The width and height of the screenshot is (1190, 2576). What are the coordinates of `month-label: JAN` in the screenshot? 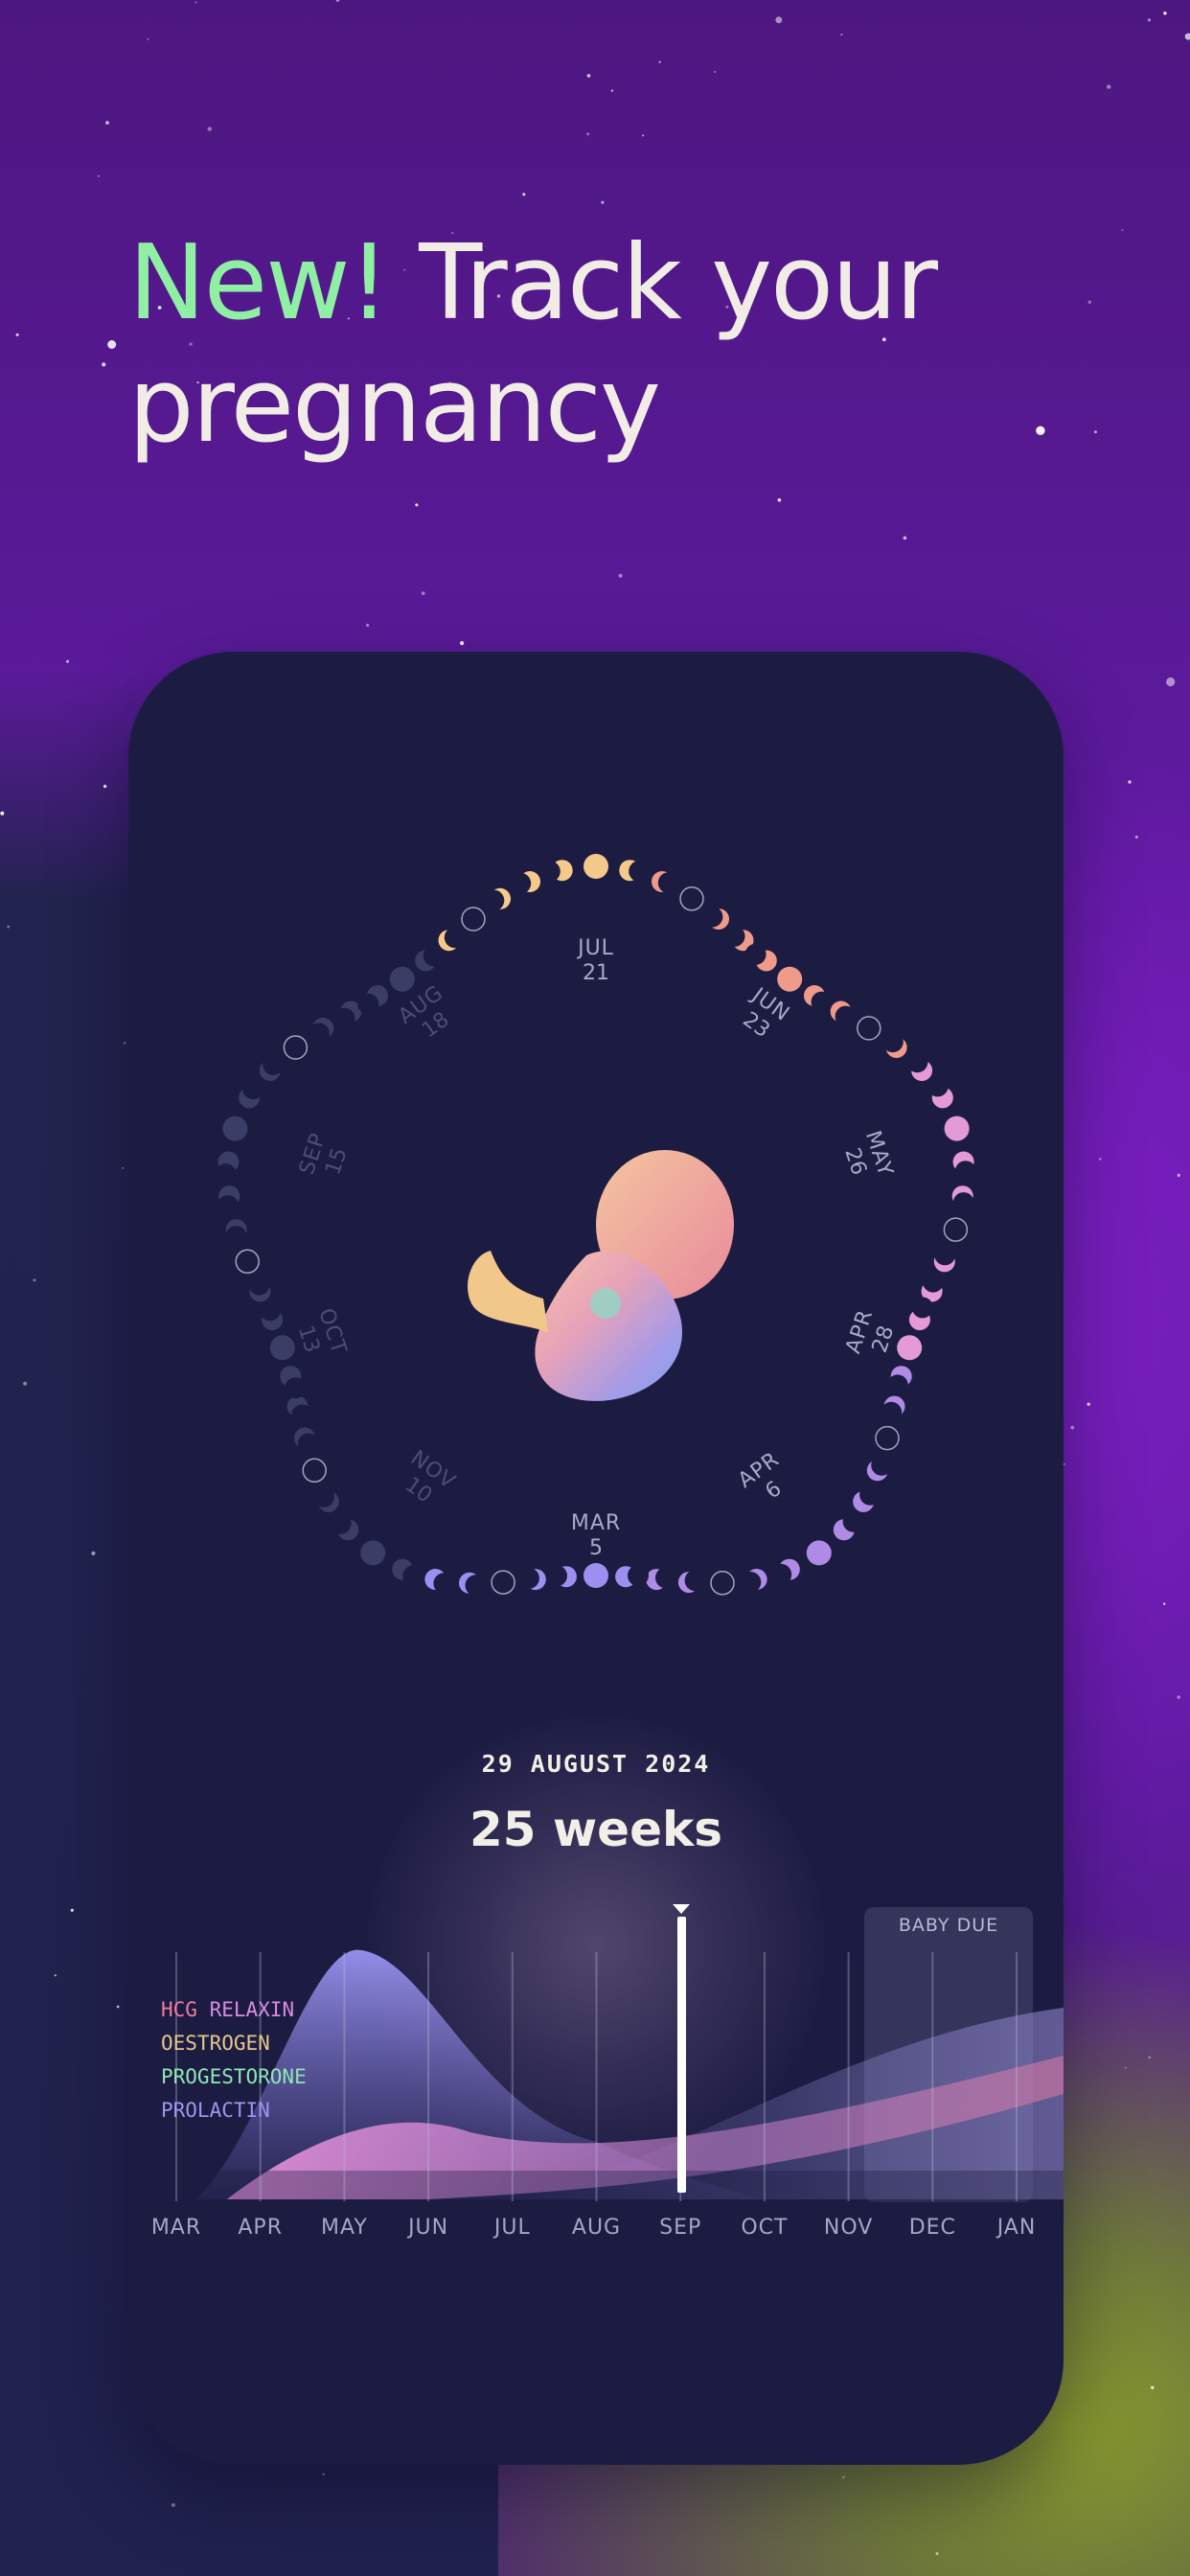 It's located at (1016, 2228).